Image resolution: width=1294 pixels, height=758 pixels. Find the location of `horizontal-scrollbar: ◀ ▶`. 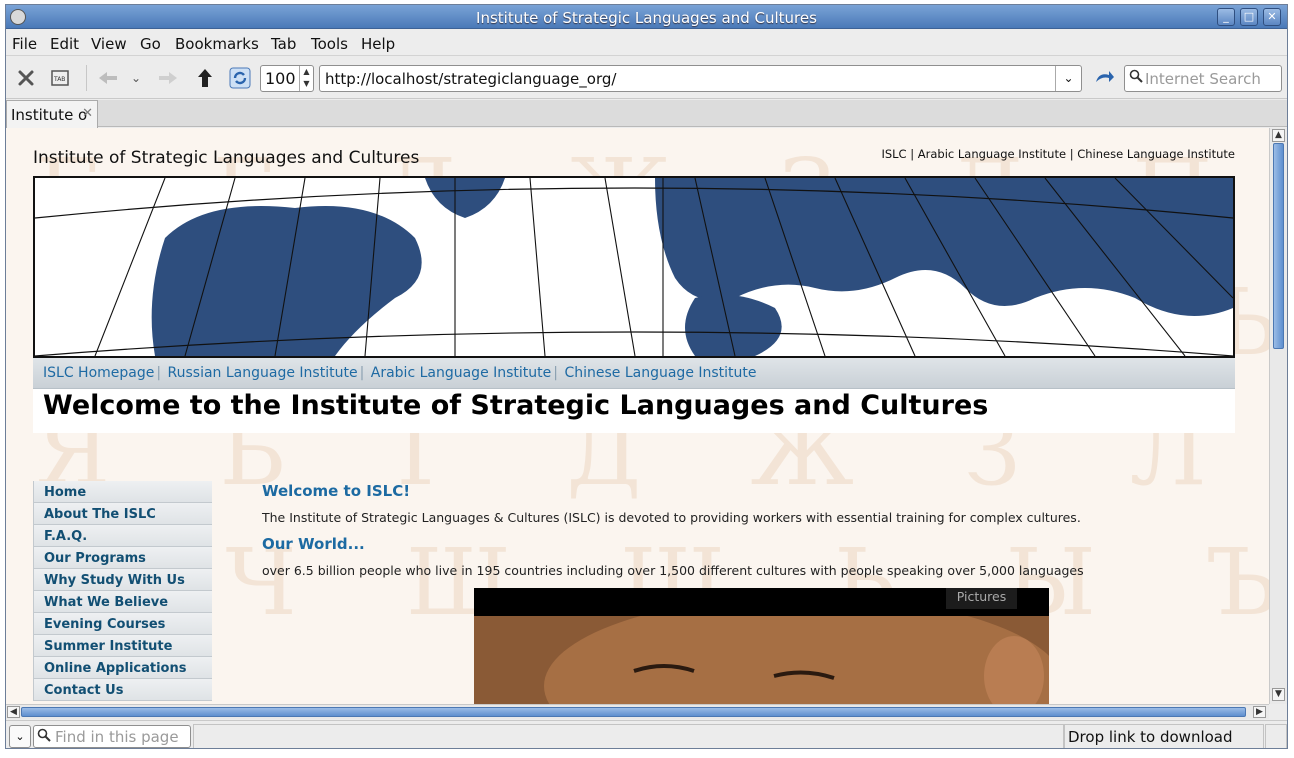

horizontal-scrollbar: ◀ ▶ is located at coordinates (637, 711).